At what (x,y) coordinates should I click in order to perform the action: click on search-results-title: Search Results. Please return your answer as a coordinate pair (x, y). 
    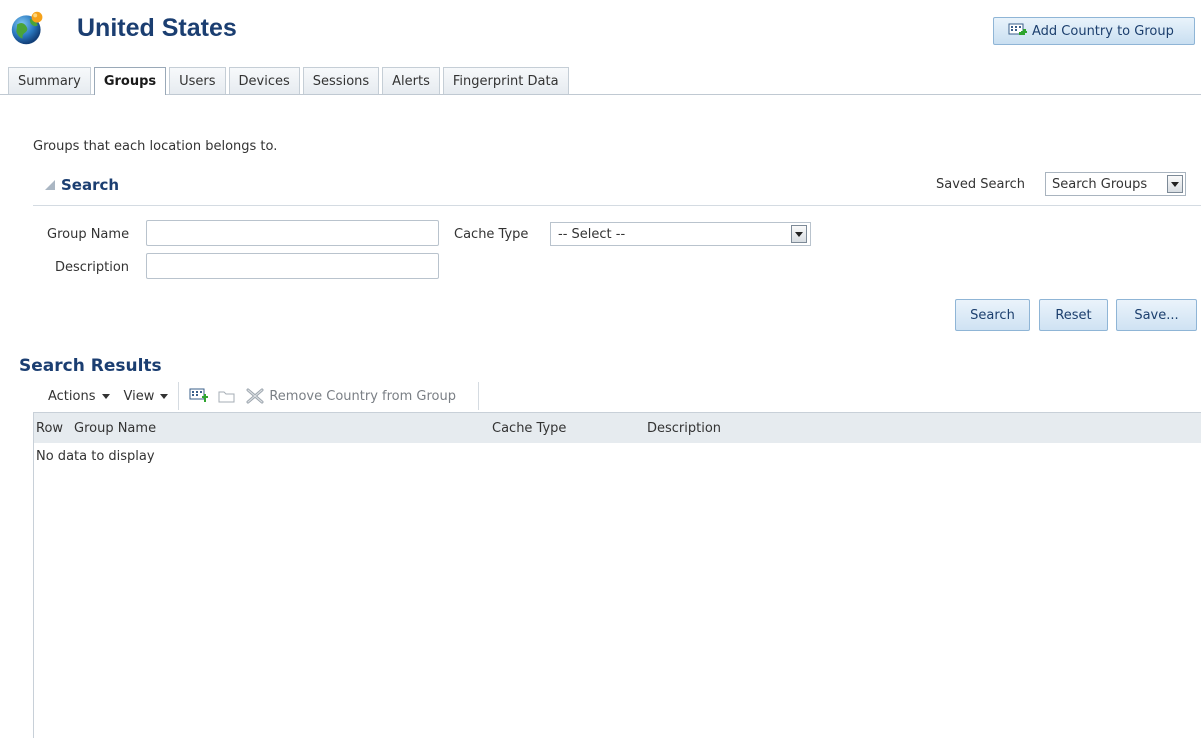
    Looking at the image, I should click on (90, 366).